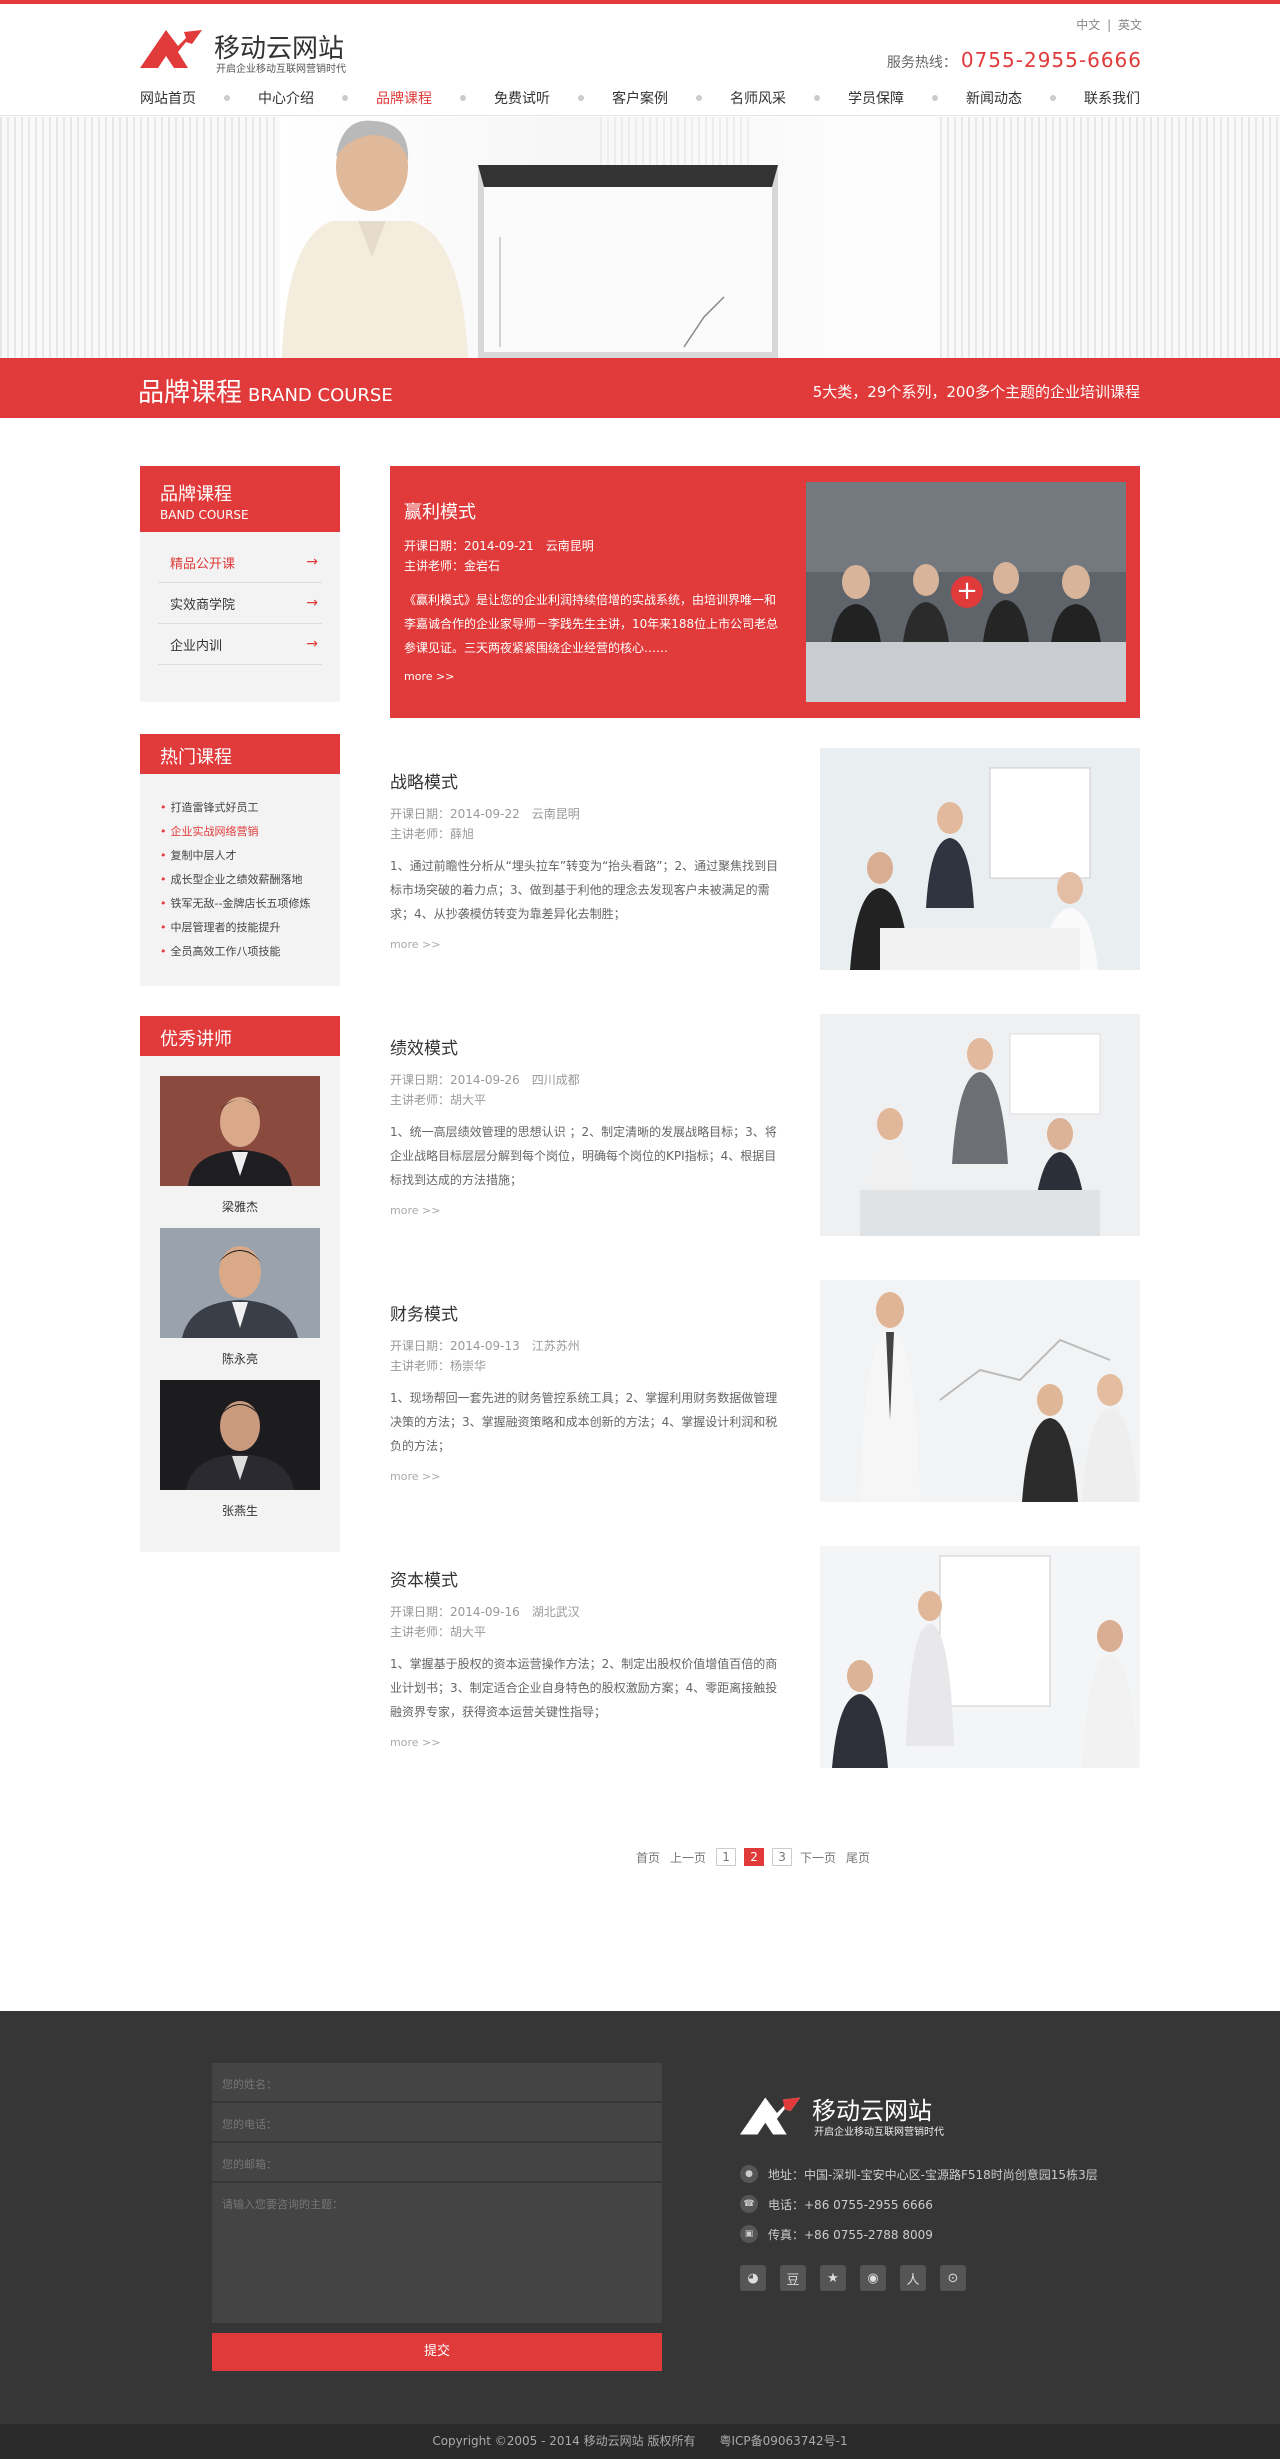 The width and height of the screenshot is (1280, 2459). I want to click on submenu-item-inhouse: 企业内训 →, so click(240, 644).